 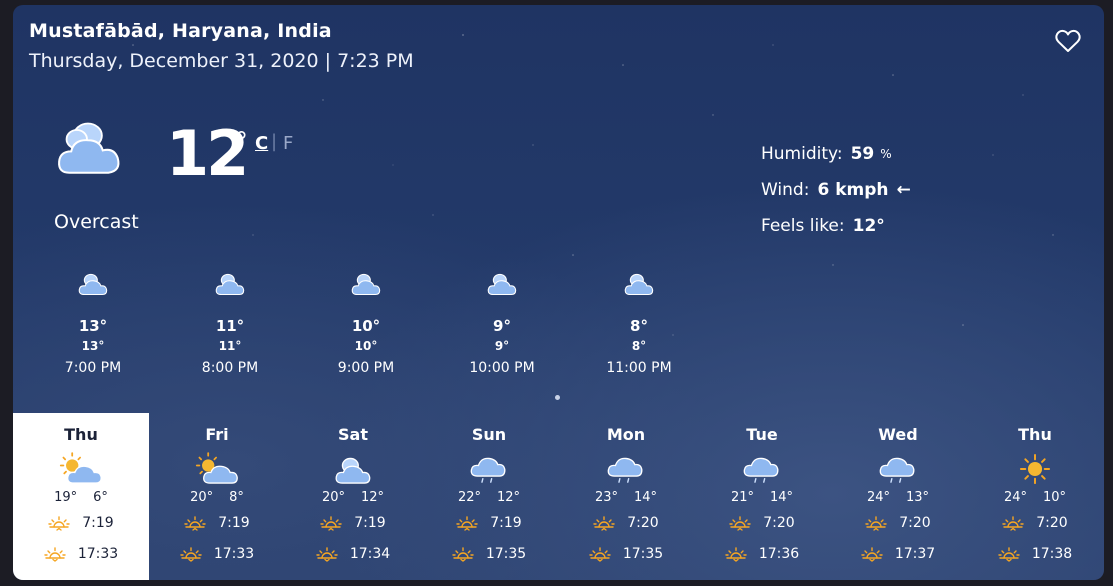 I want to click on day-name: Sat, so click(x=353, y=434).